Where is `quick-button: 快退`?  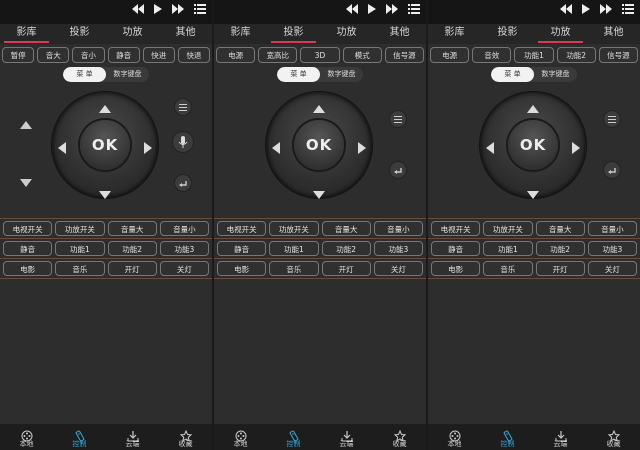
quick-button: 快退 is located at coordinates (194, 55).